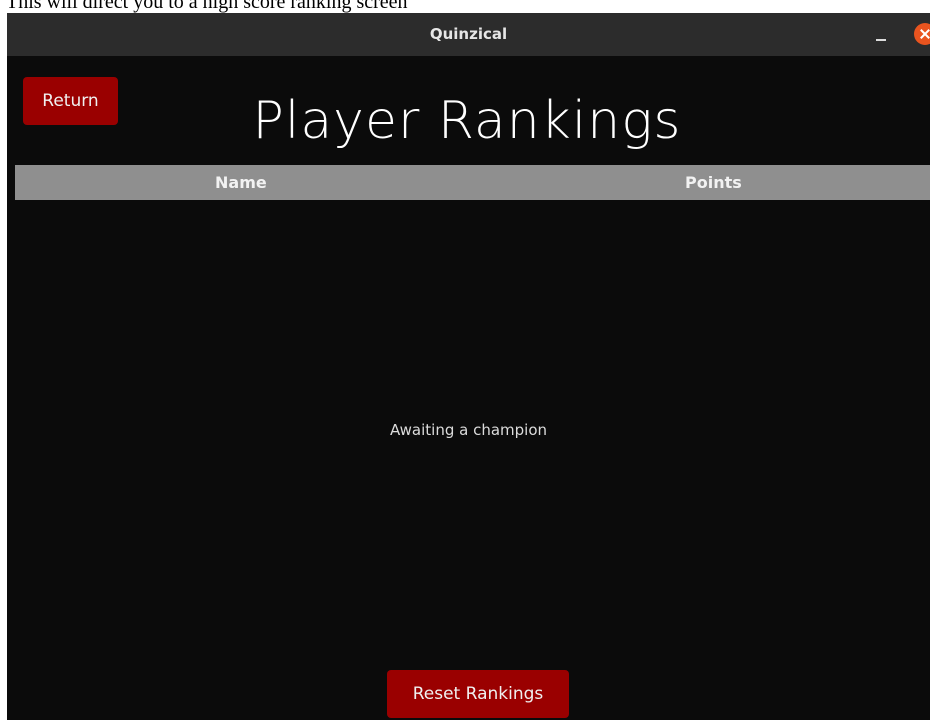  Describe the element at coordinates (260, 182) in the screenshot. I see `column-header-name: Name` at that location.